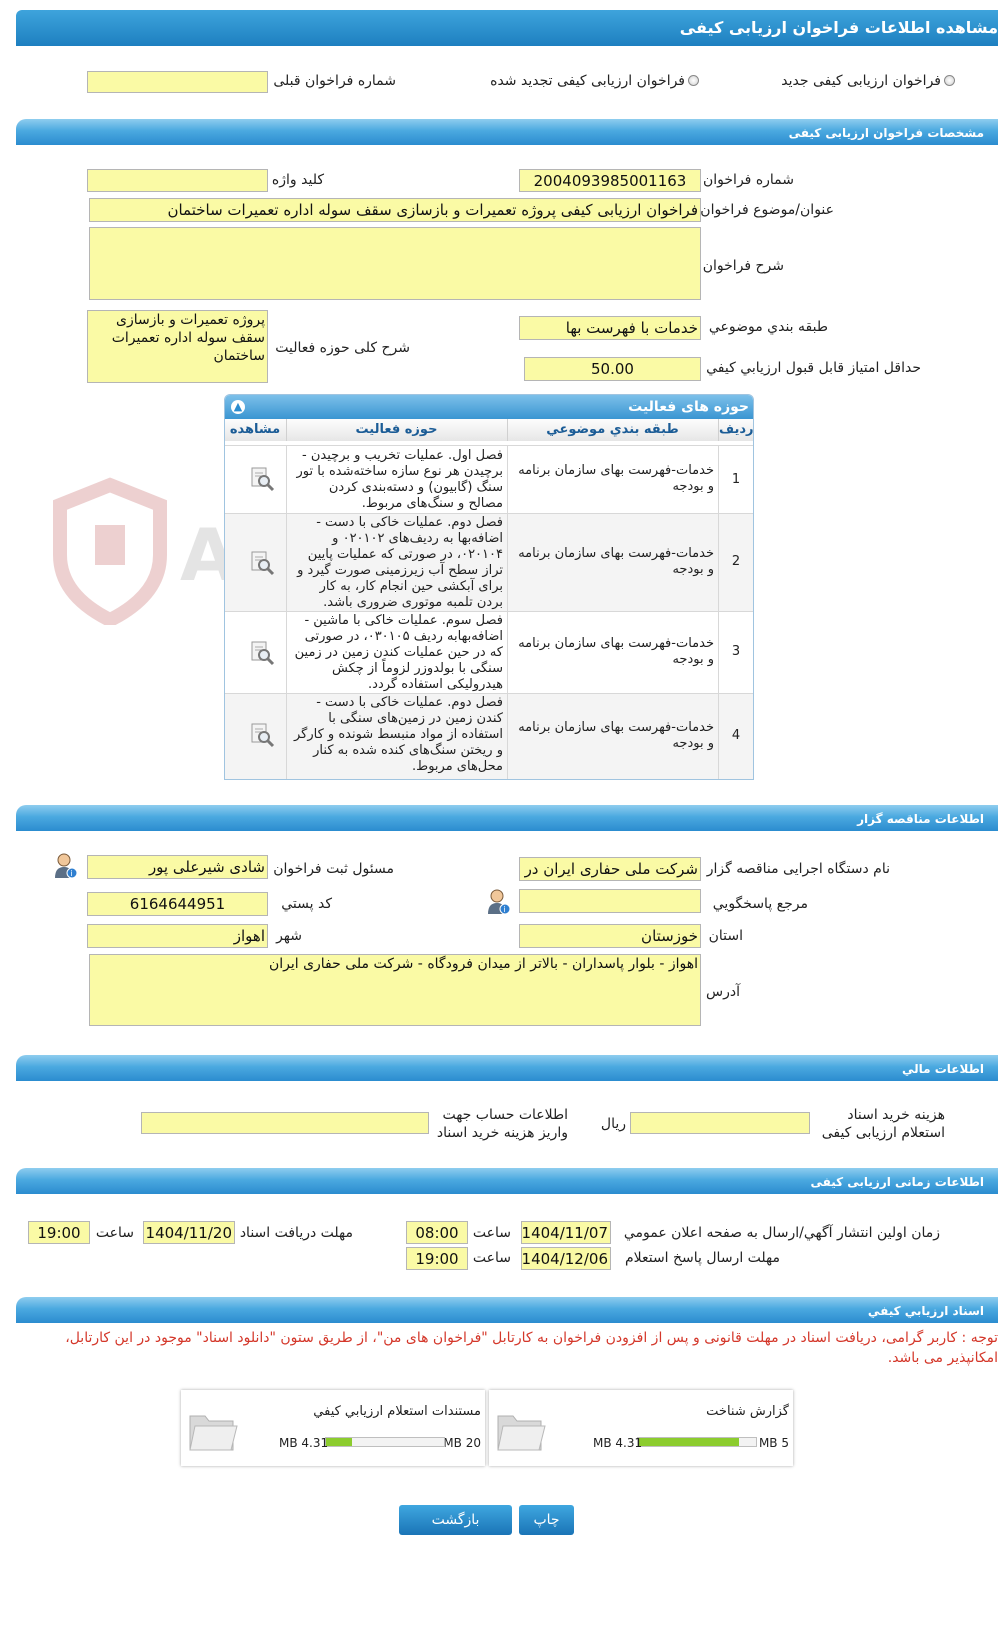 This screenshot has width=998, height=1635. Describe the element at coordinates (189, 1232) in the screenshot. I see `receive-date-field: 1404/11/20` at that location.